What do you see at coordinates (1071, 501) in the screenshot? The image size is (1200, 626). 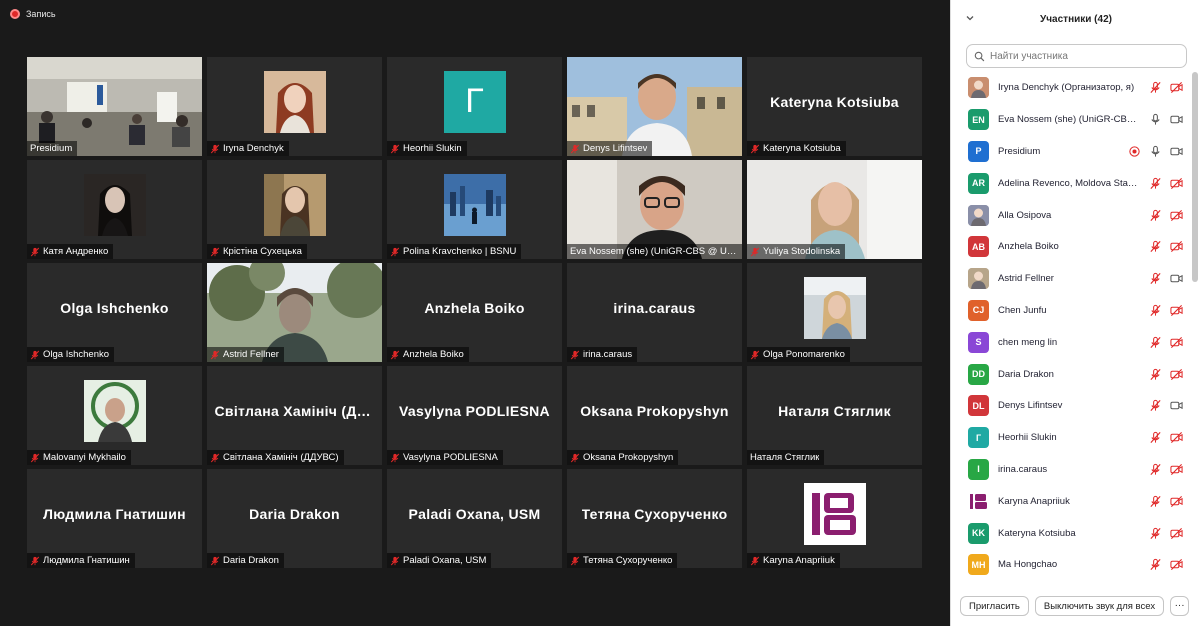 I see `participant-row: Karyna Anapriiuk` at bounding box center [1071, 501].